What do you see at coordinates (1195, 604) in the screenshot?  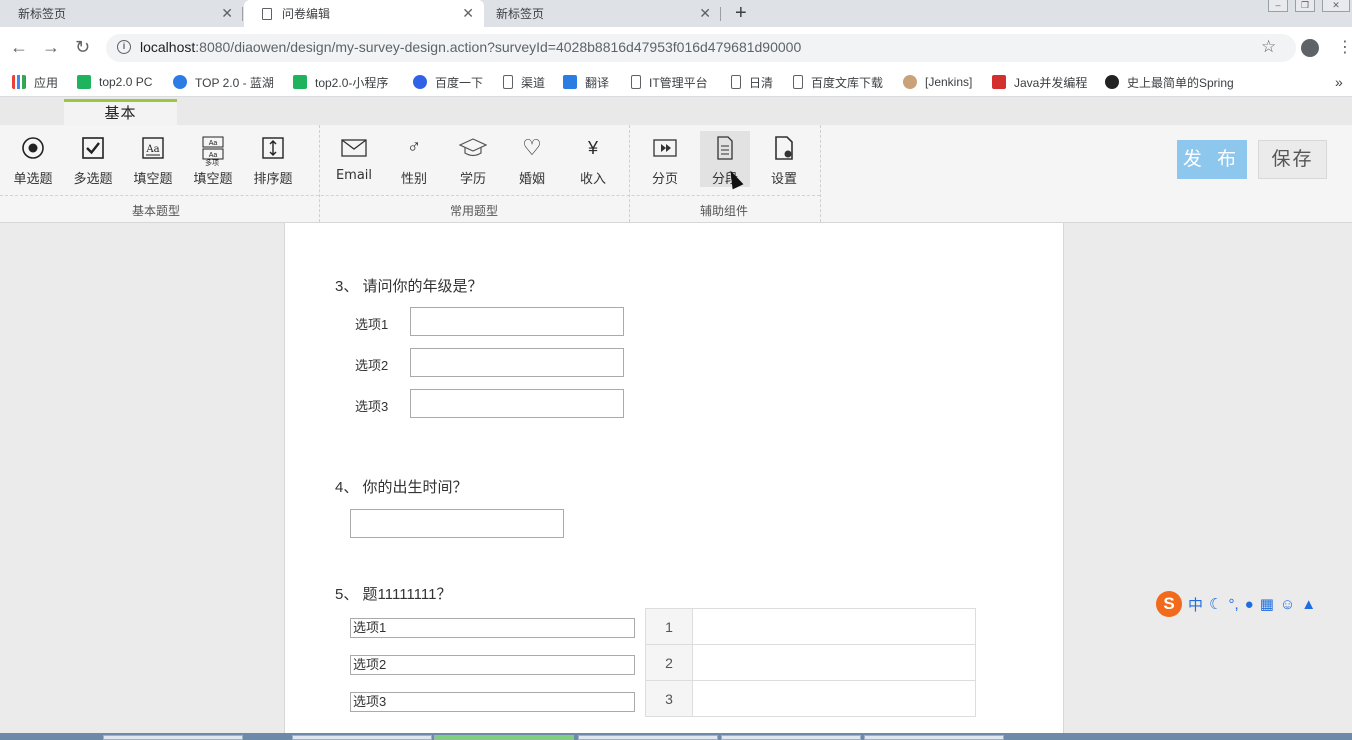 I see `ime-mode: 中` at bounding box center [1195, 604].